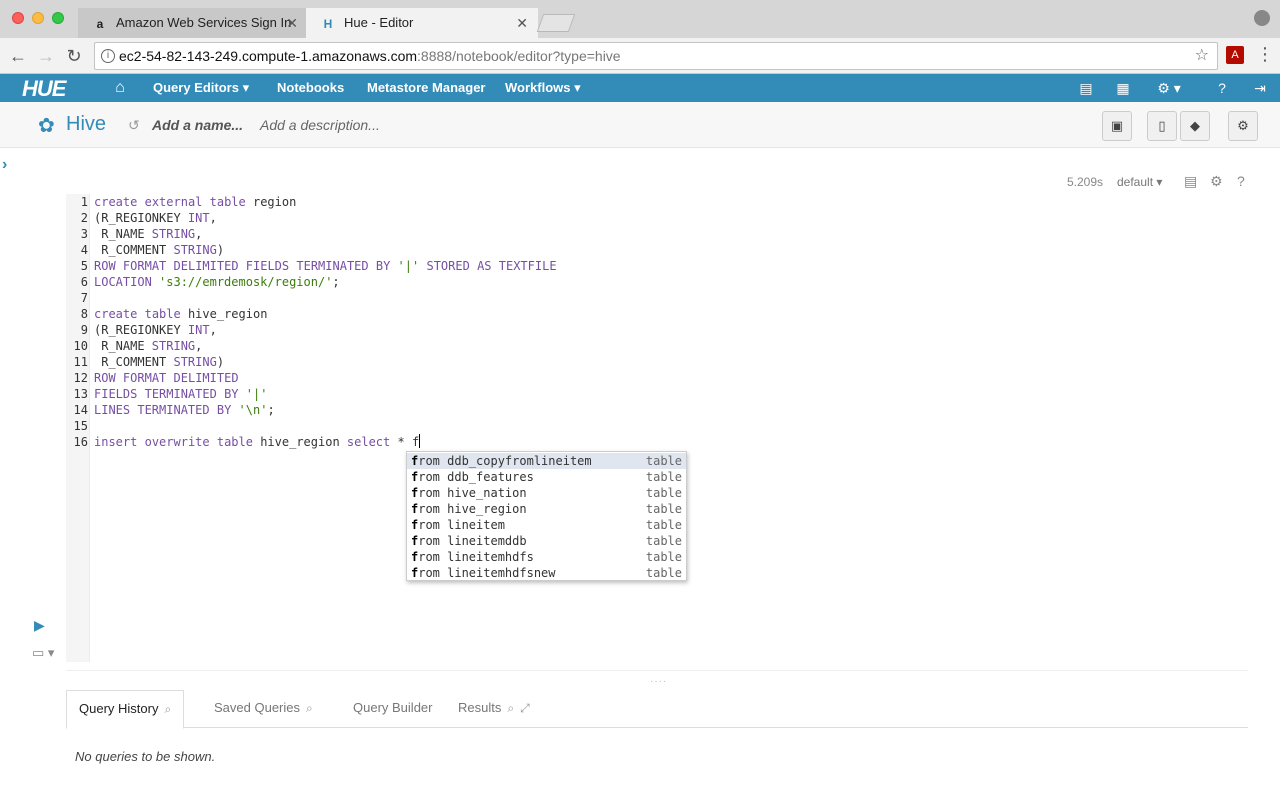  I want to click on drag-handle-icon: ····, so click(658, 681).